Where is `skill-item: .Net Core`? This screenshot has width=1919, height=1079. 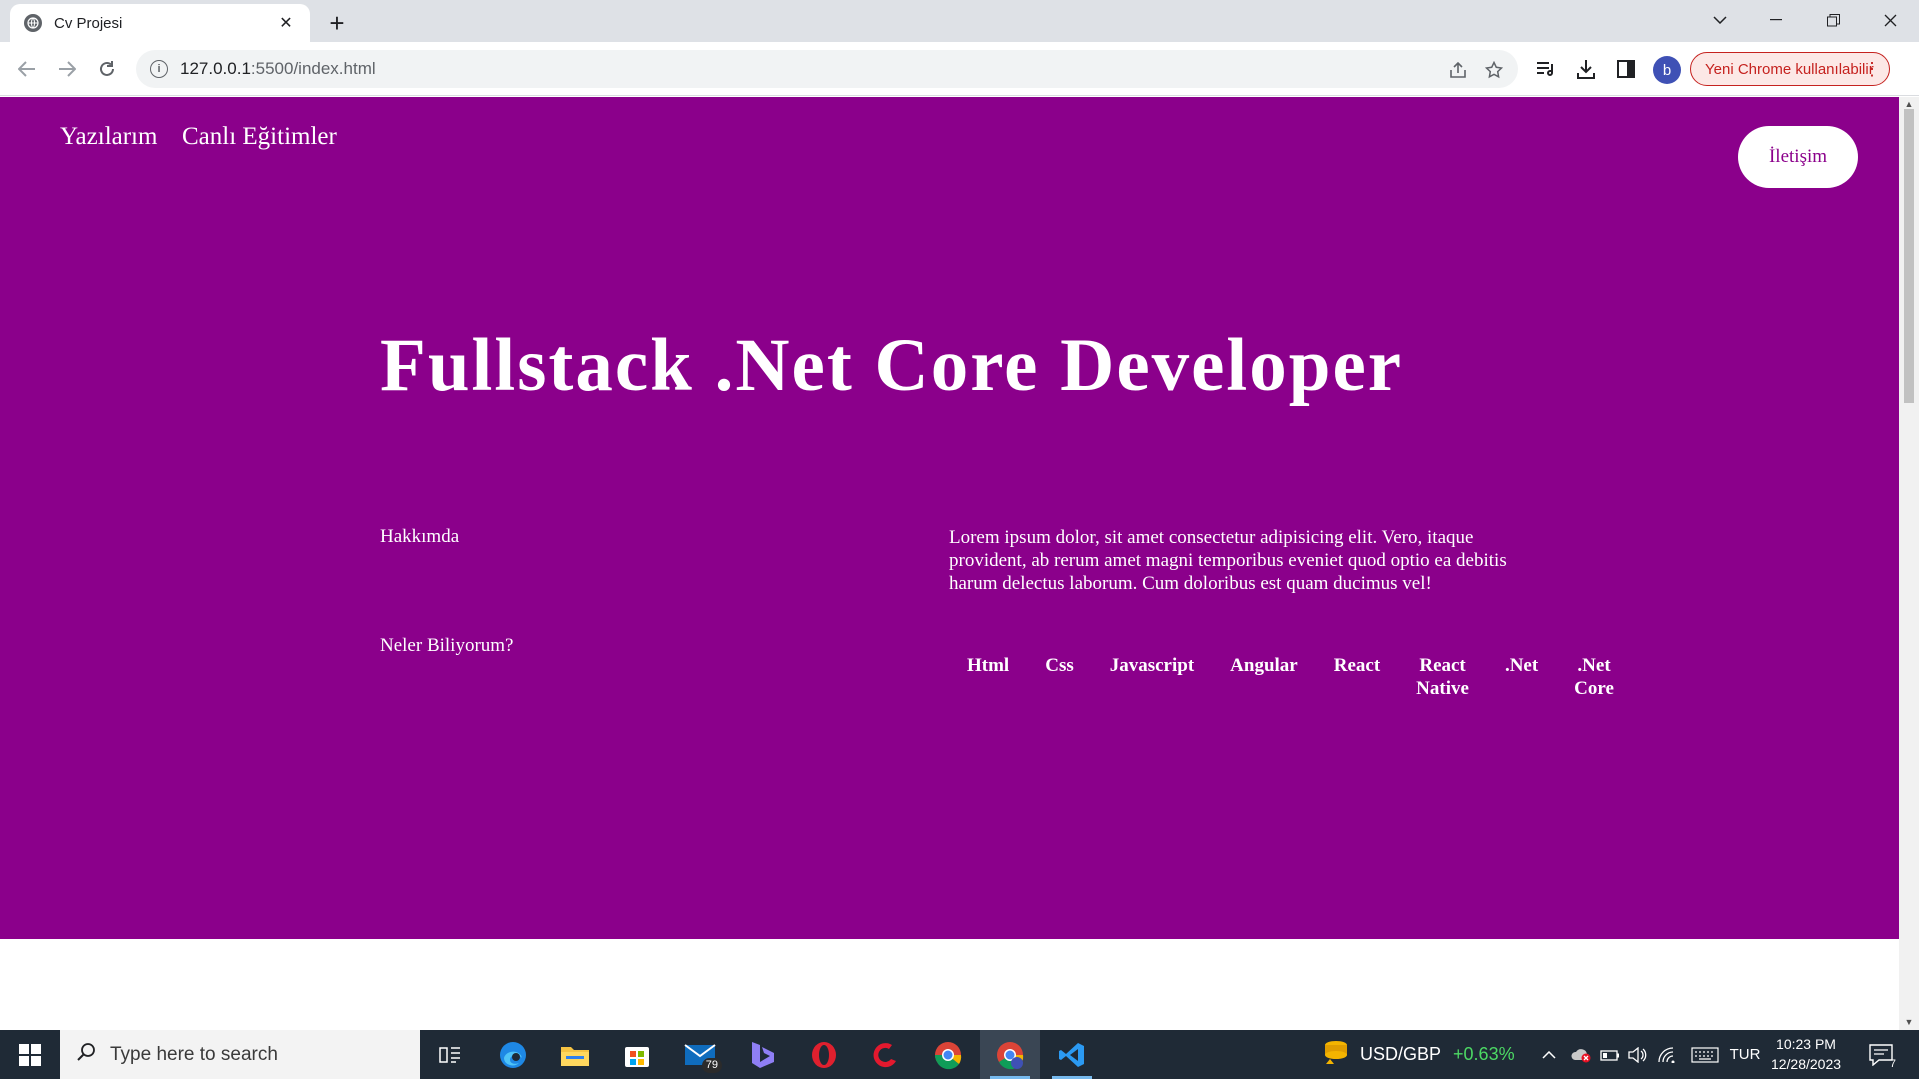 skill-item: .Net Core is located at coordinates (1594, 677).